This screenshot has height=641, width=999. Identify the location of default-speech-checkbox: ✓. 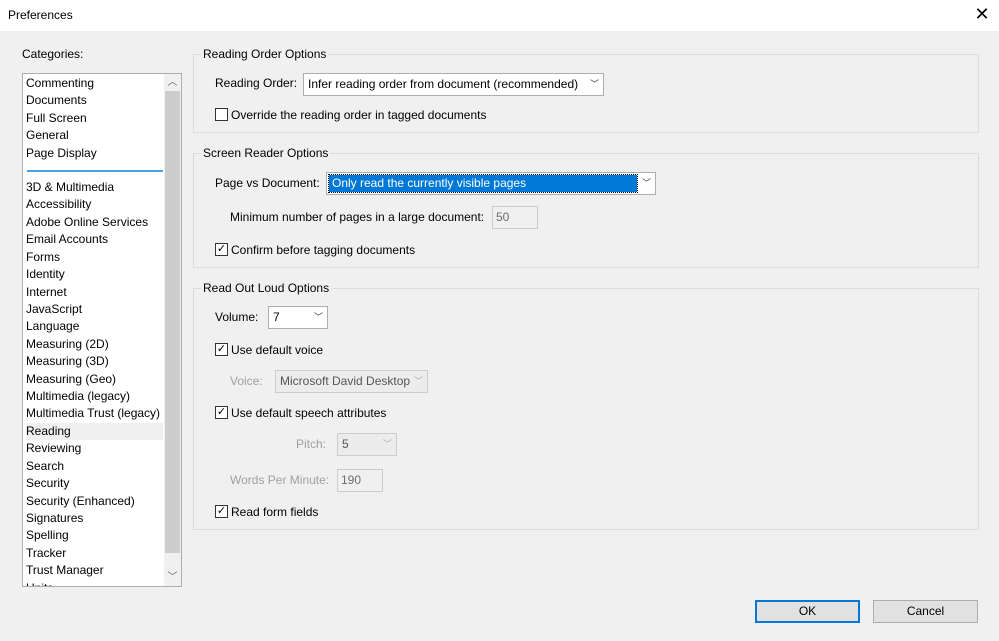
(221, 412).